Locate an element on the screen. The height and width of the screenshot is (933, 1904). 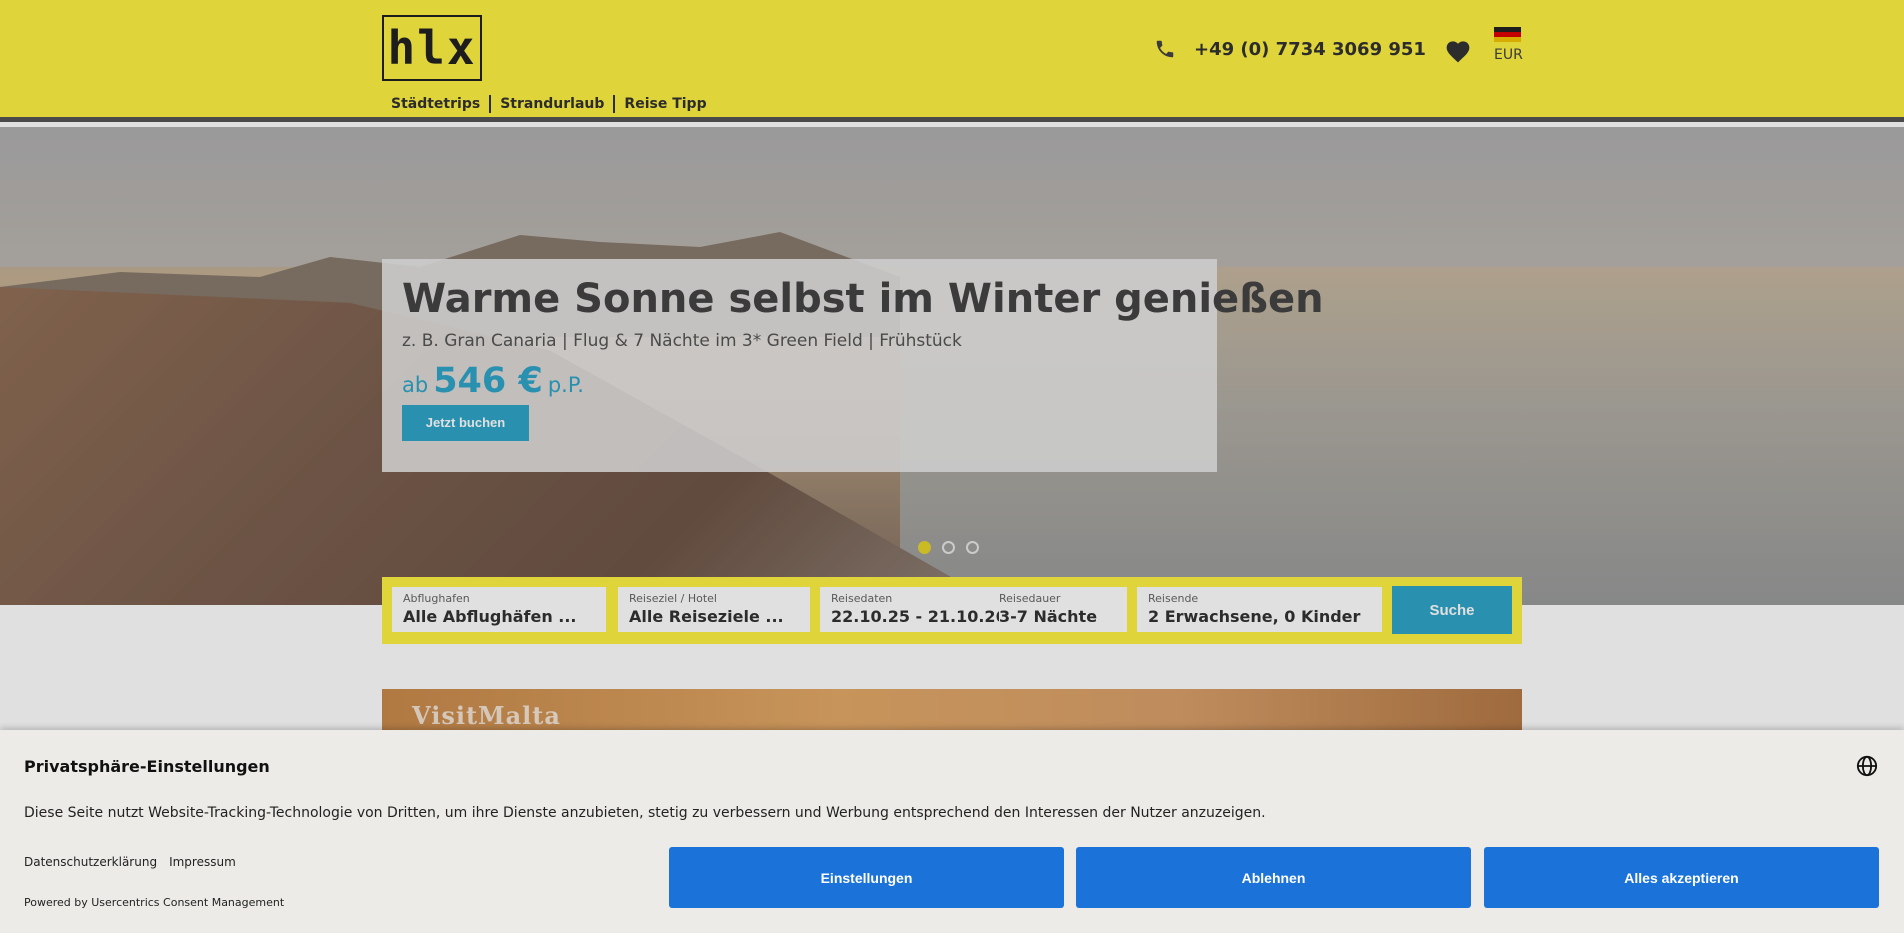
nav-strandurlaub: Strandurlaub is located at coordinates (552, 104).